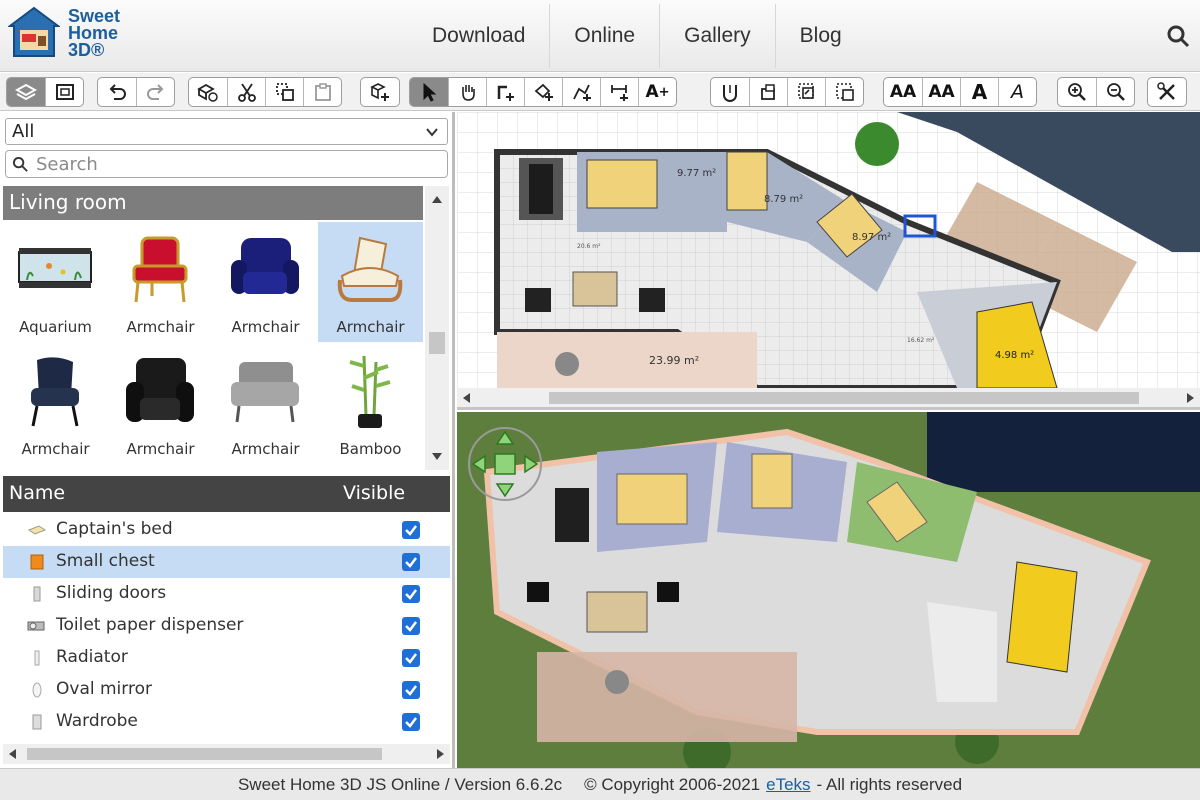 This screenshot has width=1200, height=800. Describe the element at coordinates (265, 282) in the screenshot. I see `catalog-item-armchair-blue: Armchair` at that location.